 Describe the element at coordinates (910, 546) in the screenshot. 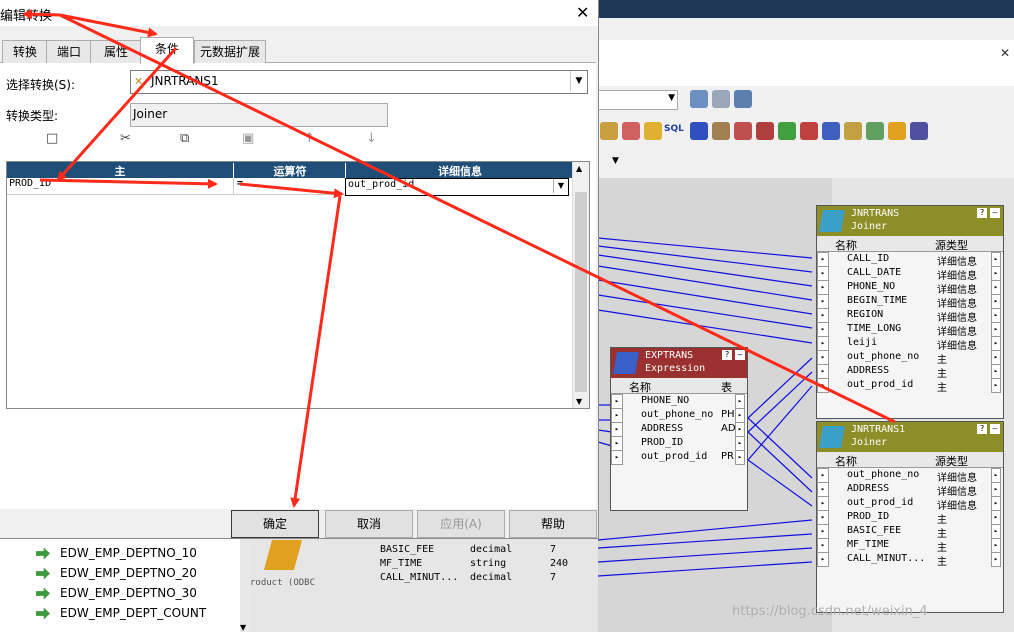

I see `port-row: ▸ MF_TIME 主 ▸` at that location.